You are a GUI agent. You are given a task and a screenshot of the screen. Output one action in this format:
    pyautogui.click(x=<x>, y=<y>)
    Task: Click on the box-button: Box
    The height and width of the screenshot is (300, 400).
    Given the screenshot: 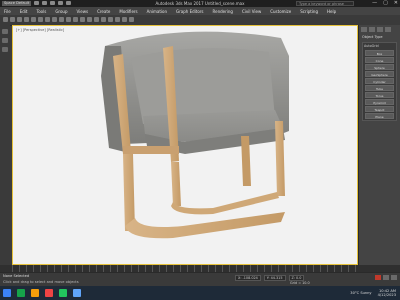 What is the action you would take?
    pyautogui.click(x=379, y=53)
    